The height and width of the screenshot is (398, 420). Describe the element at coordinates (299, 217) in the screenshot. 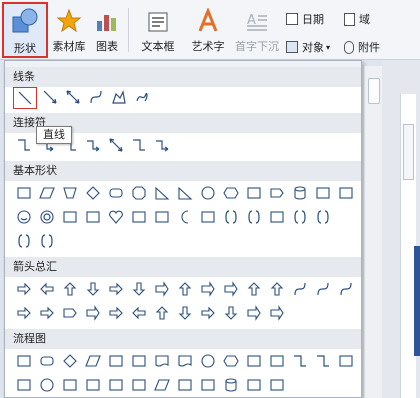

I see `left-bracket-icon` at that location.